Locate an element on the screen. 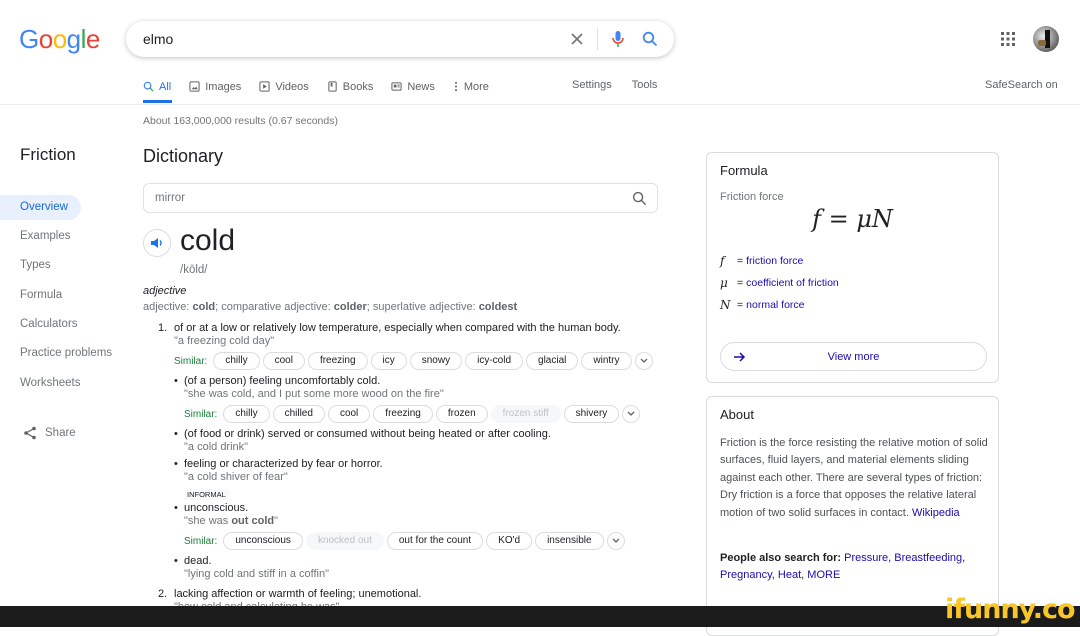 The width and height of the screenshot is (1080, 636). pas-link: Breastfeeding is located at coordinates (928, 558).